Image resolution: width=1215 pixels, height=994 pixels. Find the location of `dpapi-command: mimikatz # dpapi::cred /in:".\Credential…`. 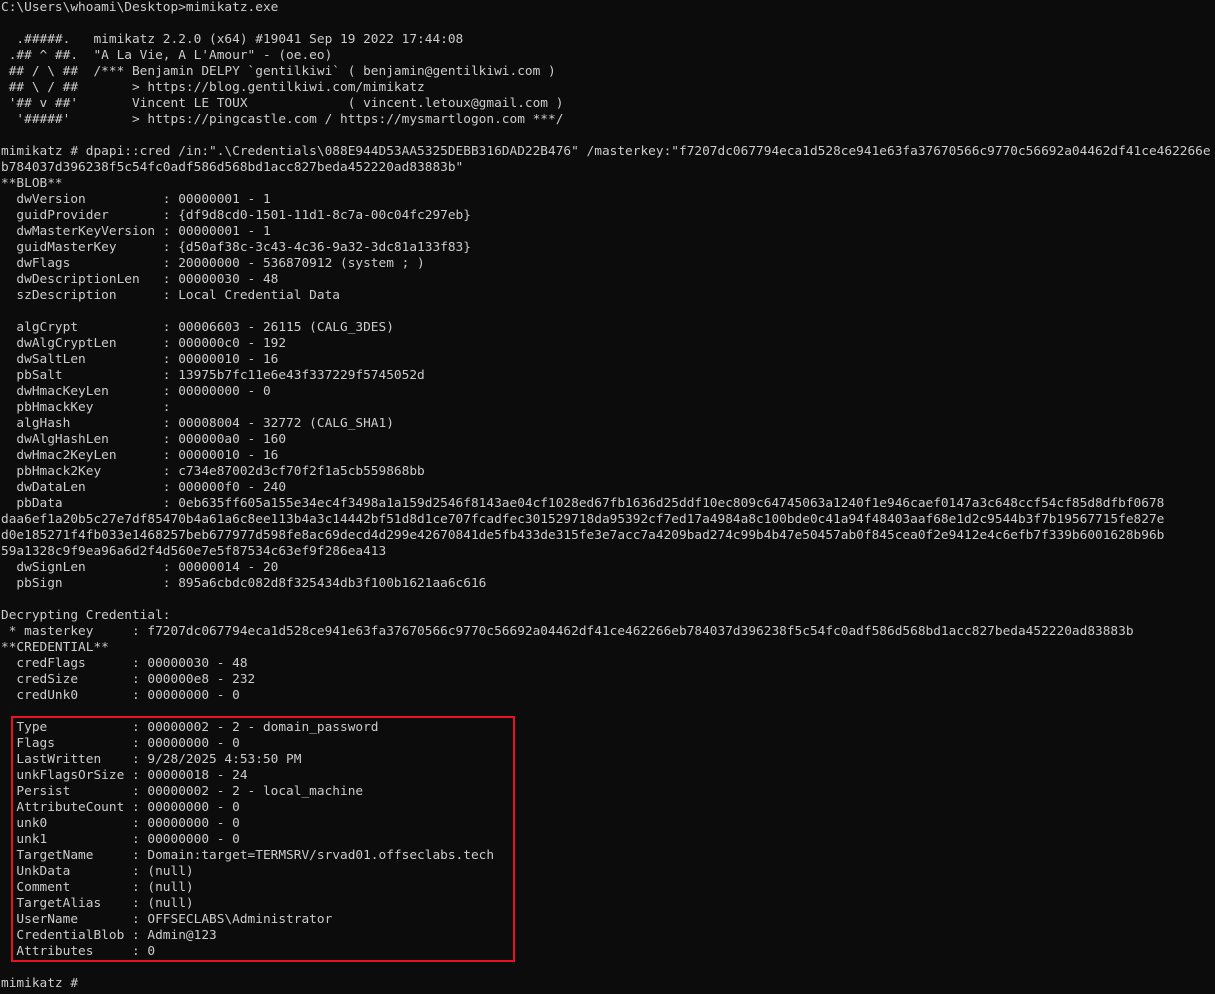

dpapi-command: mimikatz # dpapi::cred /in:".\Credential… is located at coordinates (606, 159).